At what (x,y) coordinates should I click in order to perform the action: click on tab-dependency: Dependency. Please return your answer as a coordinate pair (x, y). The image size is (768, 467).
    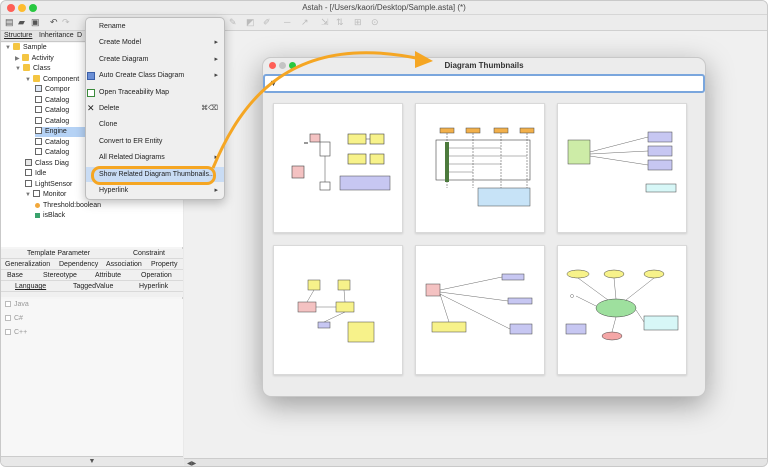
    Looking at the image, I should click on (78, 264).